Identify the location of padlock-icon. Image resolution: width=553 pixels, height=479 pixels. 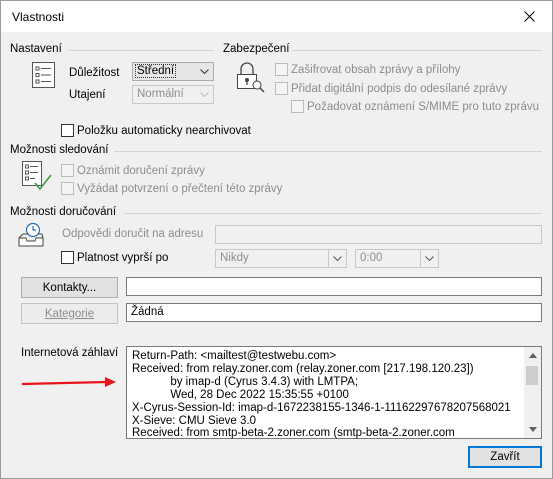
(251, 77).